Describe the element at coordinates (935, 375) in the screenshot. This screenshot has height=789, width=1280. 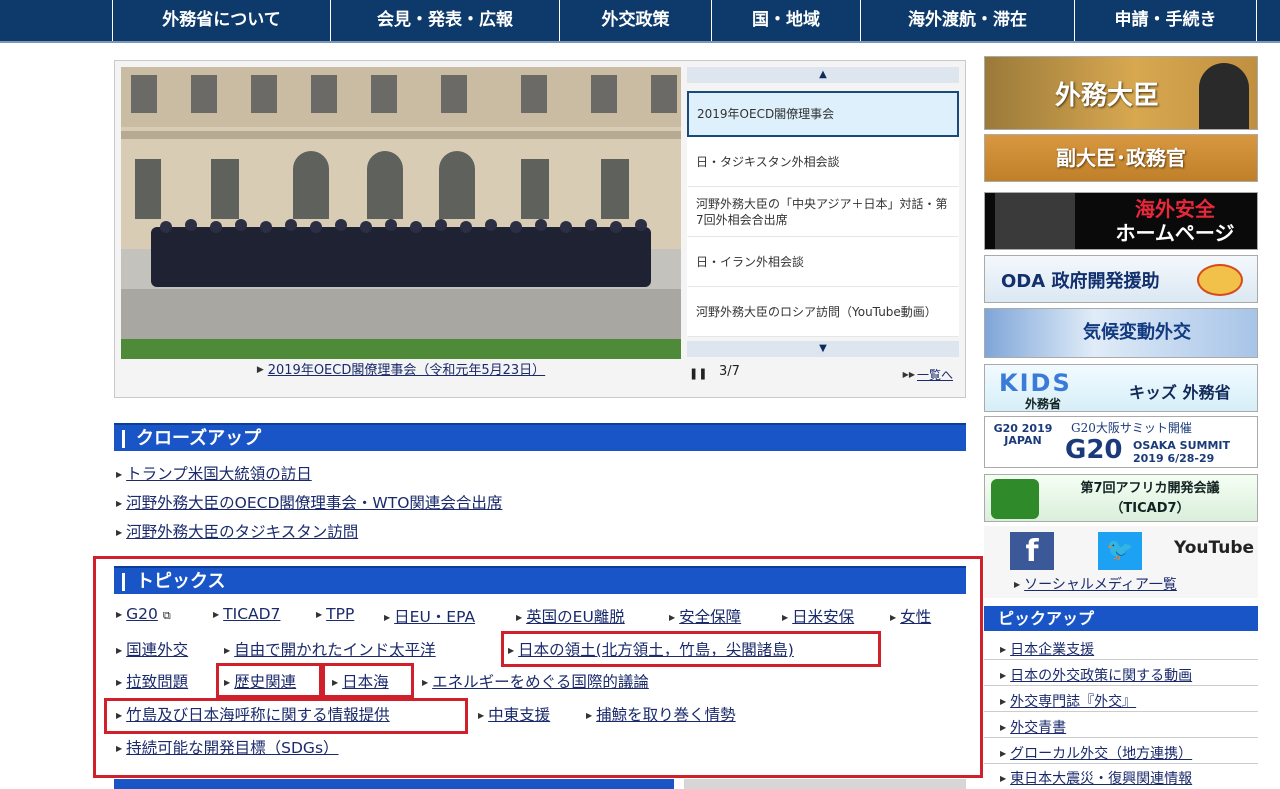
I see `all-link-text: 一覧へ` at that location.